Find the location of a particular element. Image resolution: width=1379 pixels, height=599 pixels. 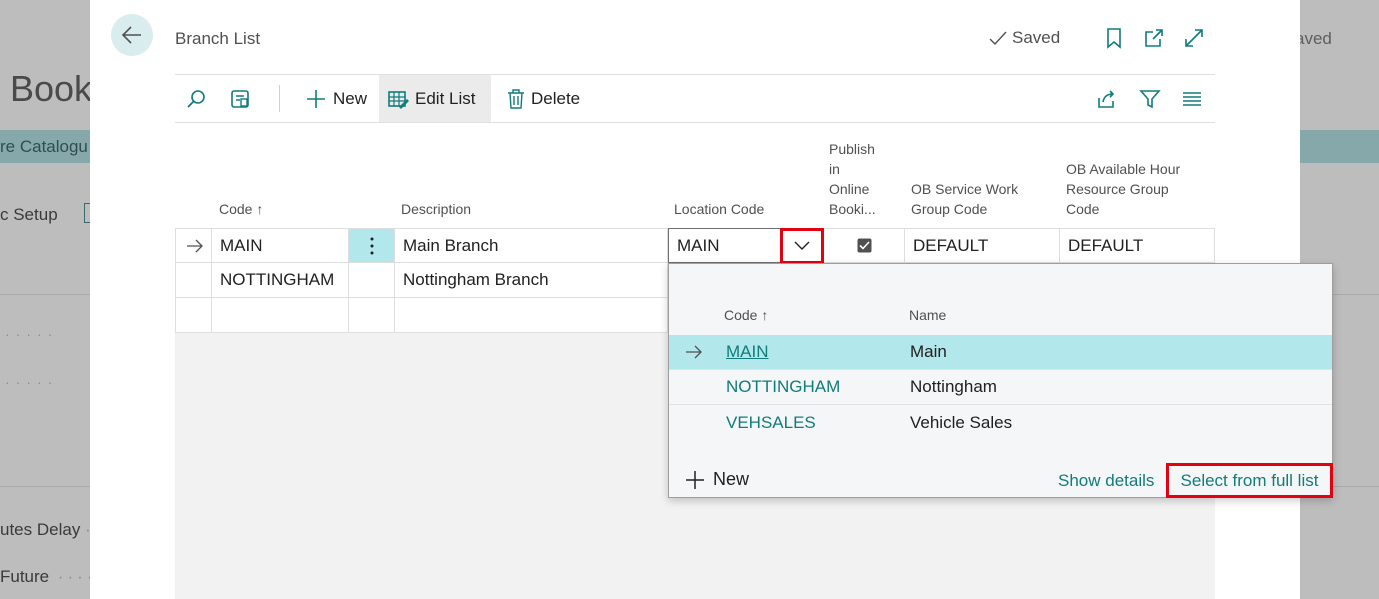

lookup-row: VEHSALES Vehicle Sales is located at coordinates (1000, 422).